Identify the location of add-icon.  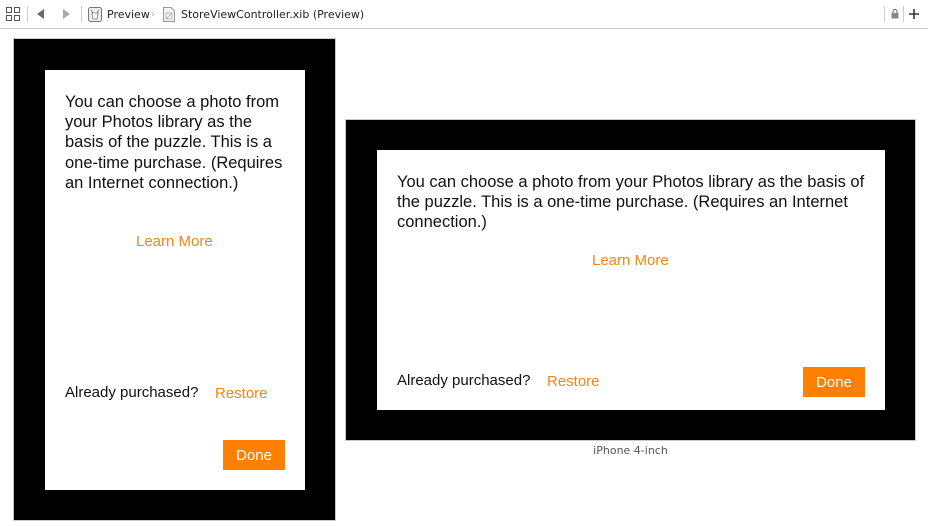
(915, 14).